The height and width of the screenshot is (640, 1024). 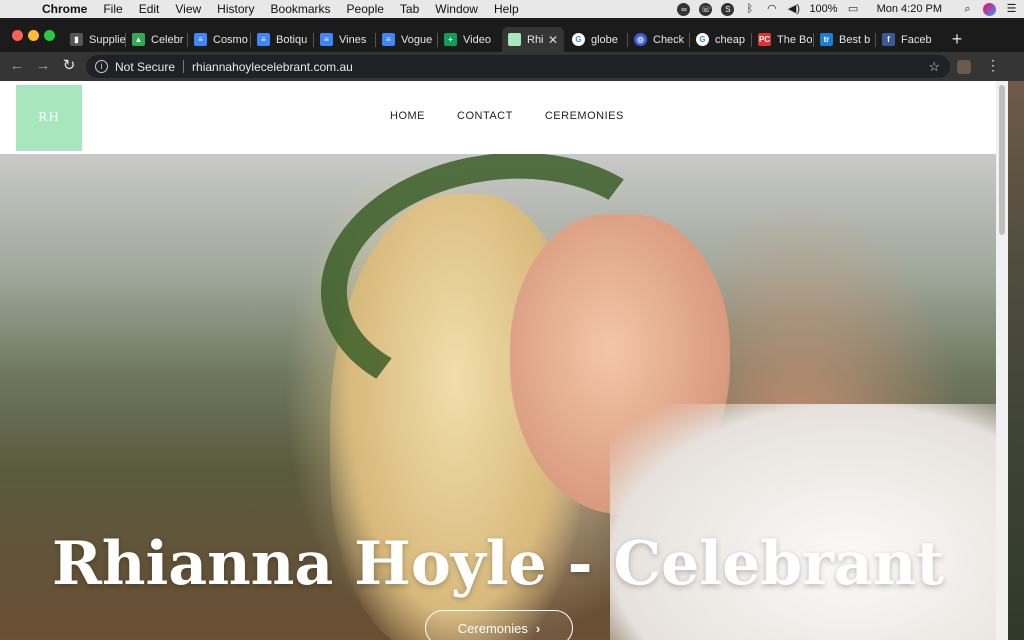 I want to click on creative-cloud-icon: ∞, so click(x=684, y=9).